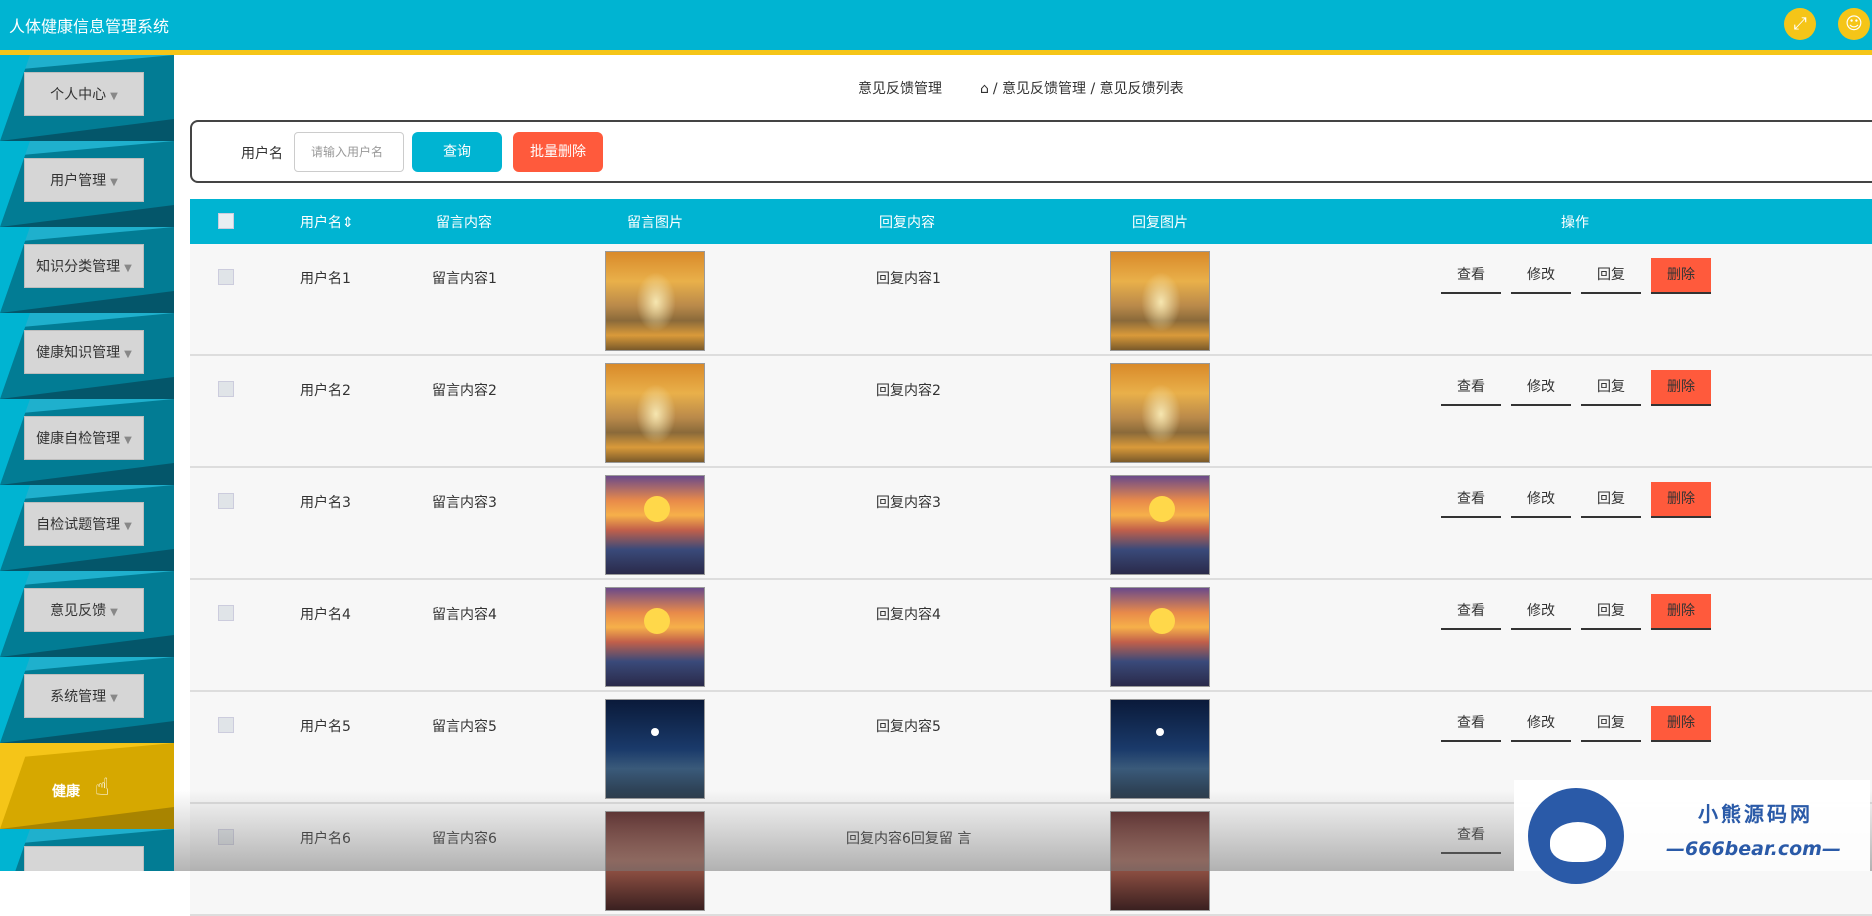  I want to click on sidebar-button, so click(84, 858).